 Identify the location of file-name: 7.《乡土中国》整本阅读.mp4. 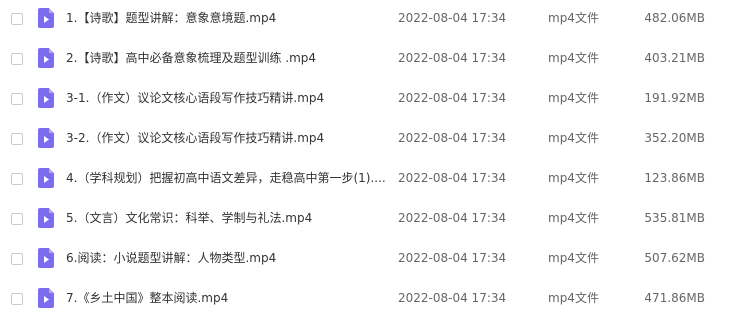
(226, 298).